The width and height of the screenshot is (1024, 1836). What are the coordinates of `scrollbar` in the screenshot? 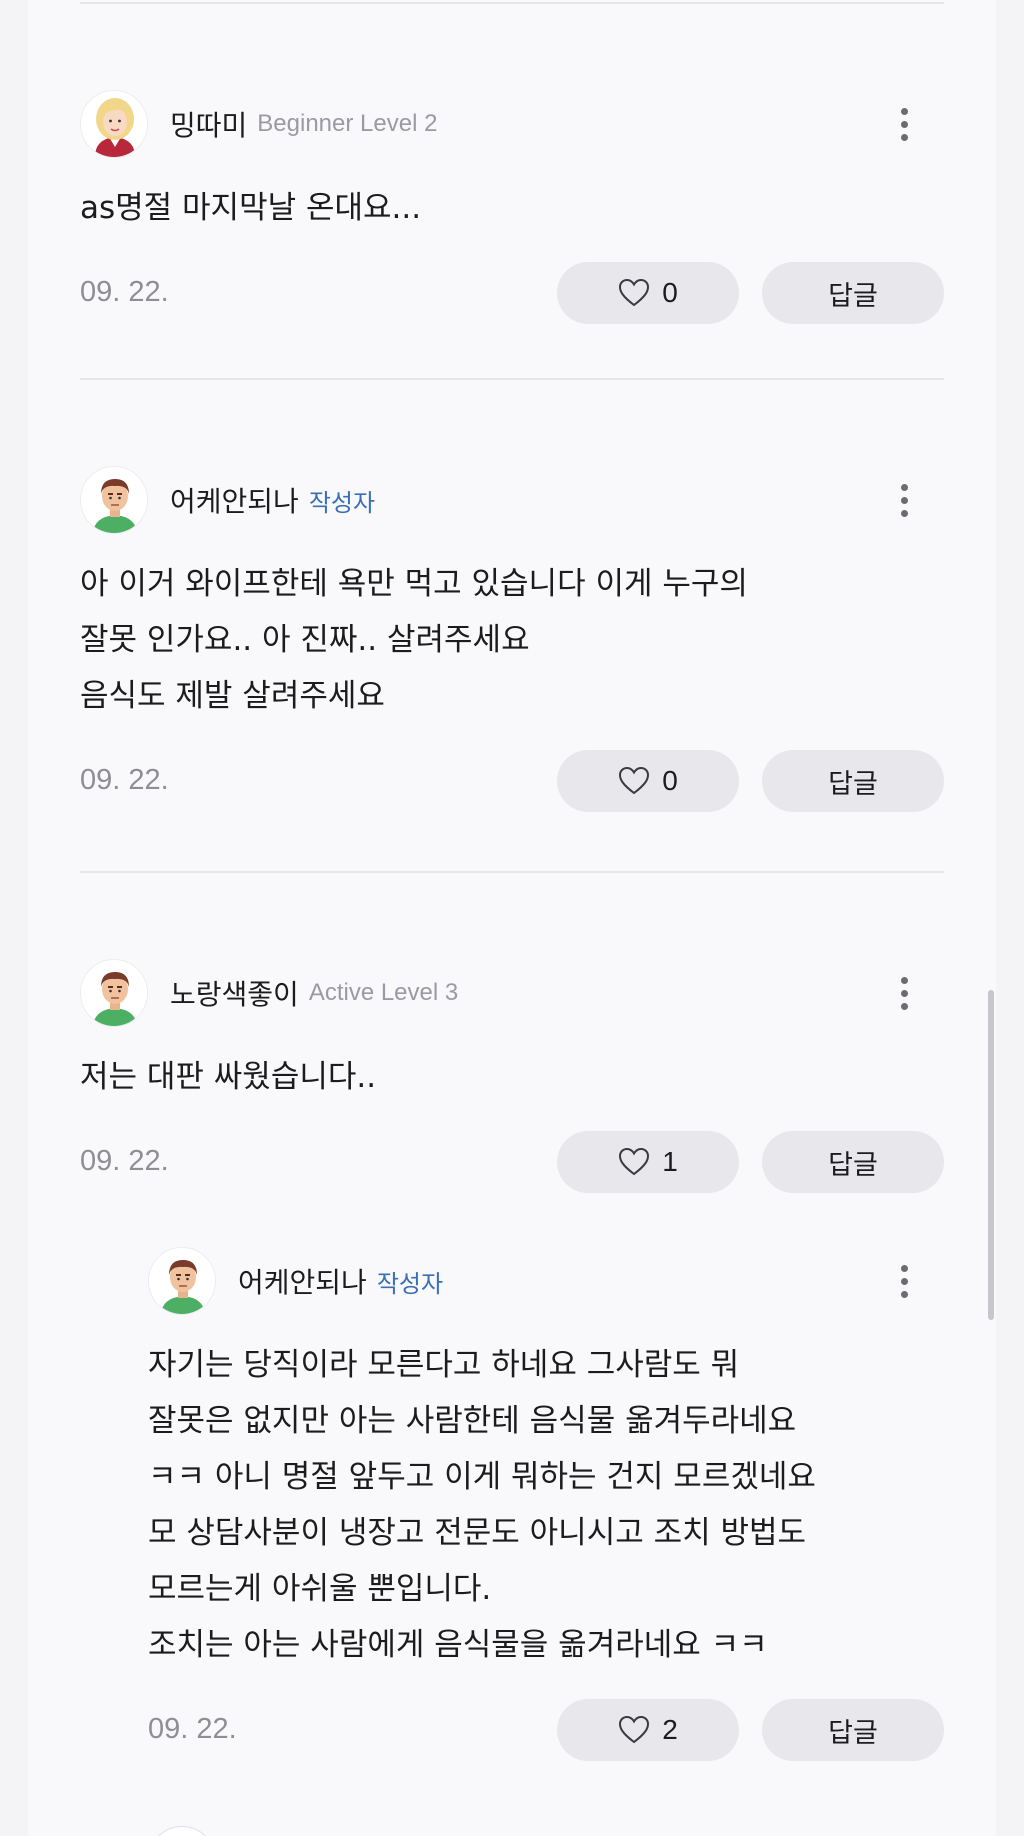 It's located at (991, 1155).